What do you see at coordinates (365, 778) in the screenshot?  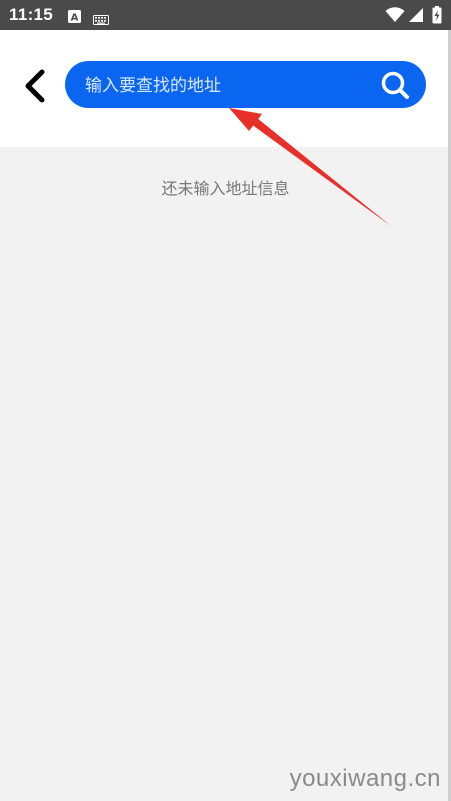 I see `watermark: youxiwang.cn` at bounding box center [365, 778].